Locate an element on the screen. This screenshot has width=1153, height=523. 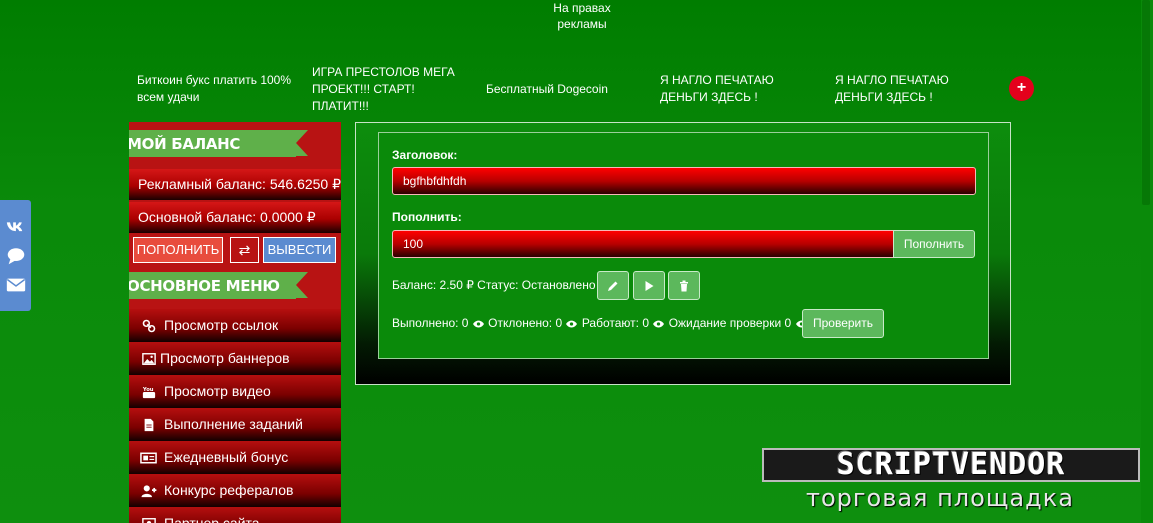
balance-actions: ПОПОЛНИТЬ ⇄ ВЫВЕСТИ is located at coordinates (235, 251).